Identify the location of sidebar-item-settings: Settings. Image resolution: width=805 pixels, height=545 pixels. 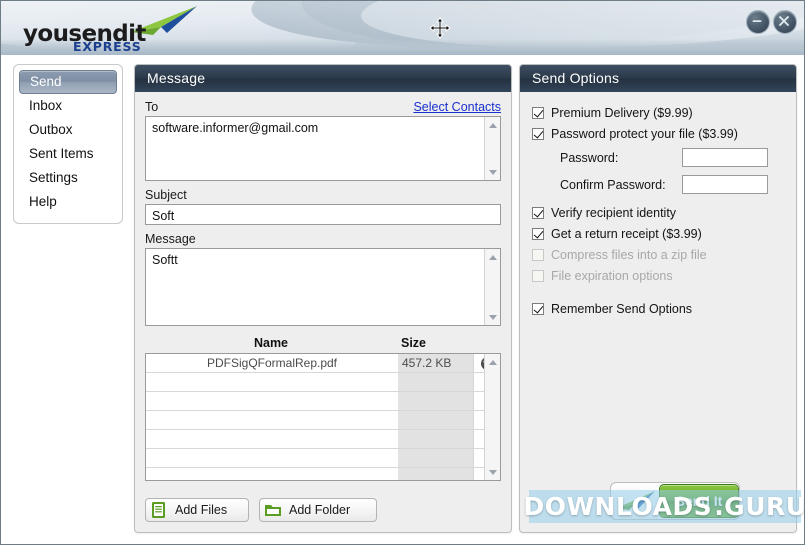
(68, 178).